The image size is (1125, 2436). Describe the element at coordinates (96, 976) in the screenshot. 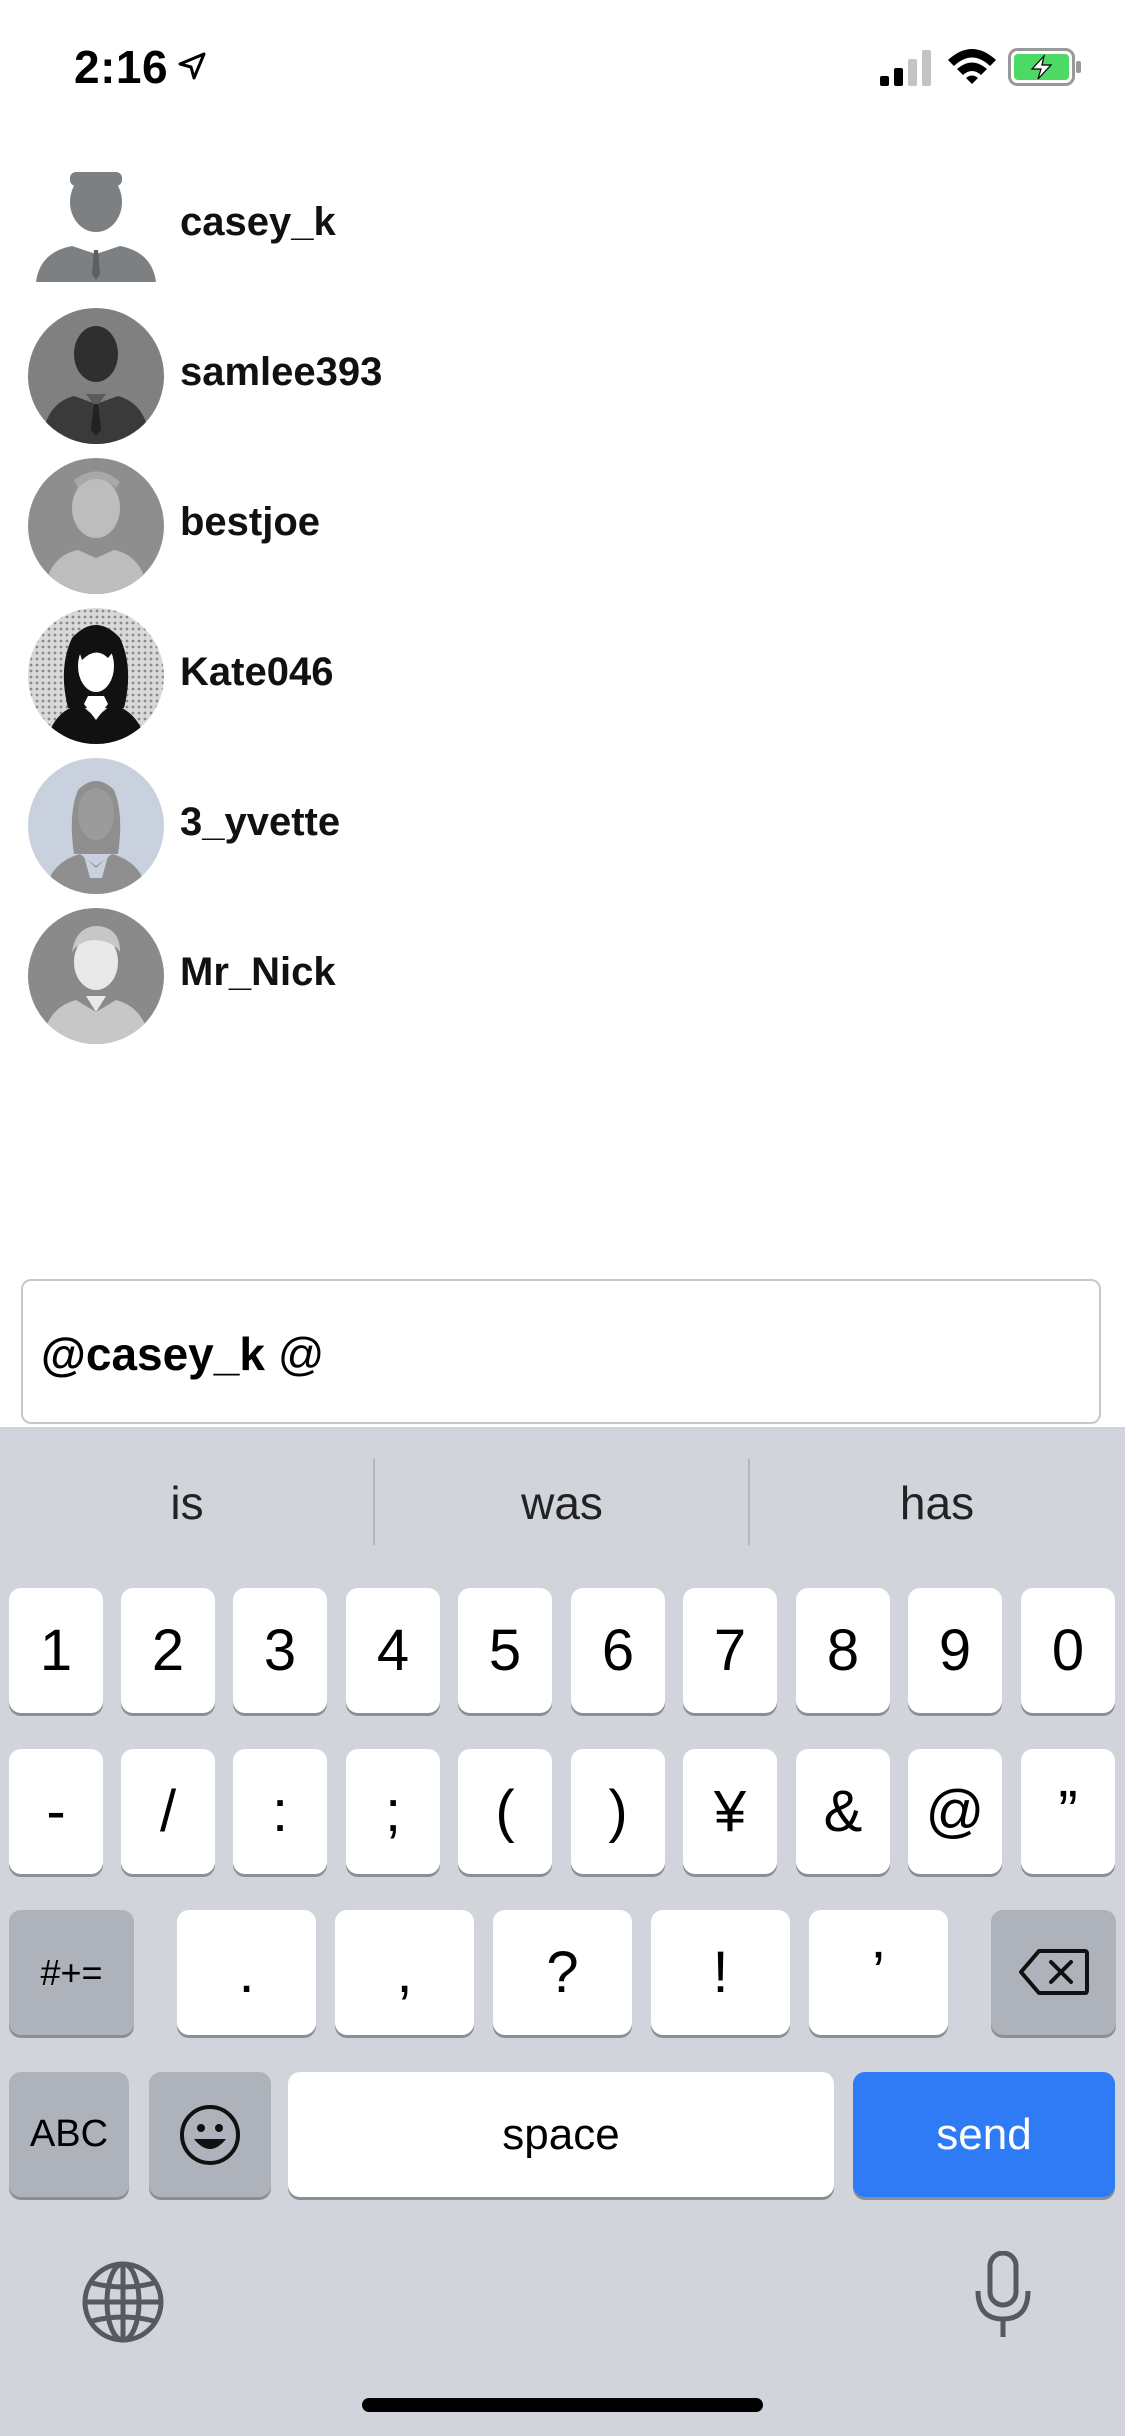

I see `male-face-avatar-icon` at that location.